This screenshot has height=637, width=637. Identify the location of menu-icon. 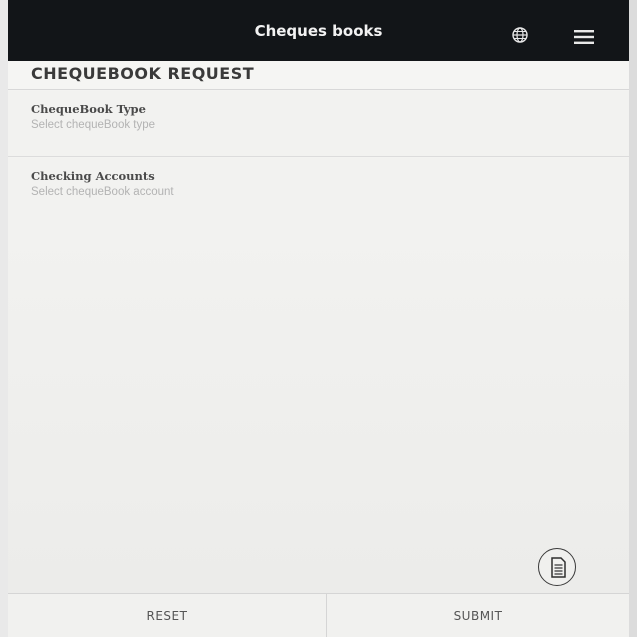
(584, 36).